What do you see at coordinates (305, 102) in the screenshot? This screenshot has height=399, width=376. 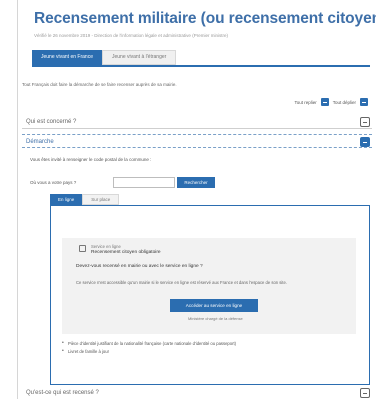 I see `expand-all-label: Tout replier` at bounding box center [305, 102].